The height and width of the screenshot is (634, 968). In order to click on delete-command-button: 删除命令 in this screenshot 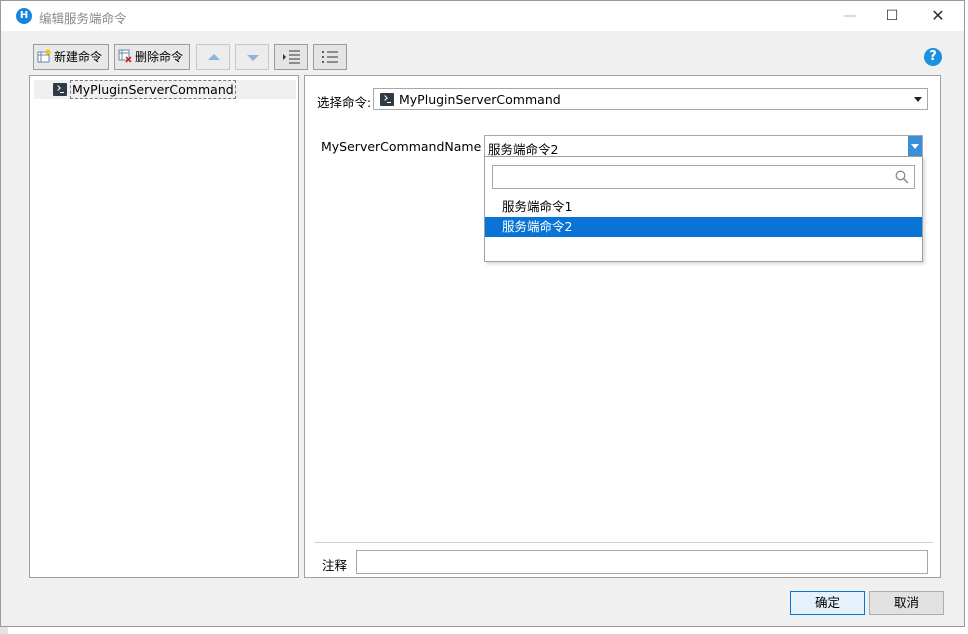, I will do `click(152, 57)`.